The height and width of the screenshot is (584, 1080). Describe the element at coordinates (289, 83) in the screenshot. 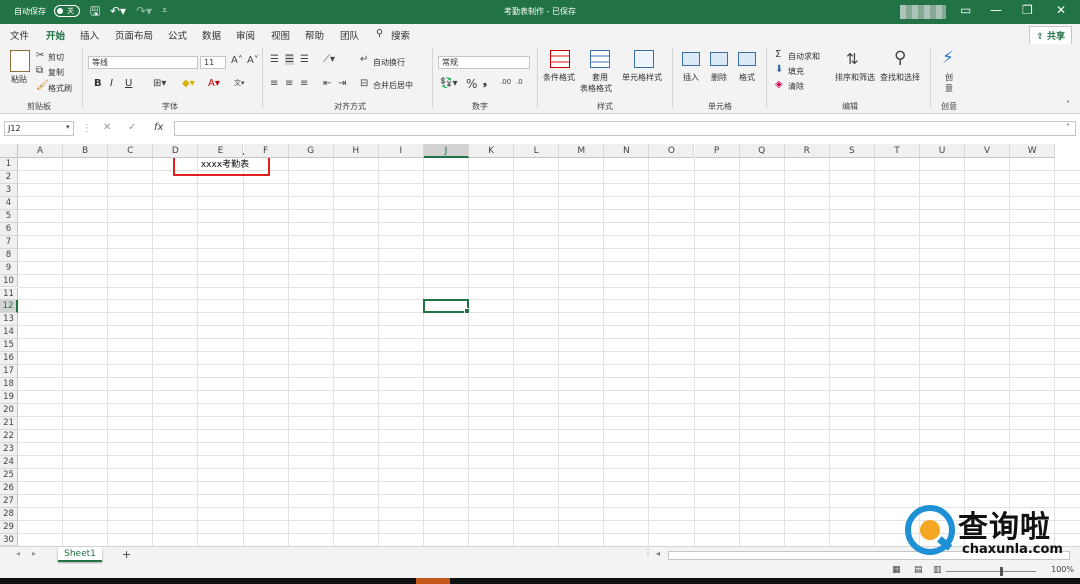

I see `align-center-icon: ≡` at that location.